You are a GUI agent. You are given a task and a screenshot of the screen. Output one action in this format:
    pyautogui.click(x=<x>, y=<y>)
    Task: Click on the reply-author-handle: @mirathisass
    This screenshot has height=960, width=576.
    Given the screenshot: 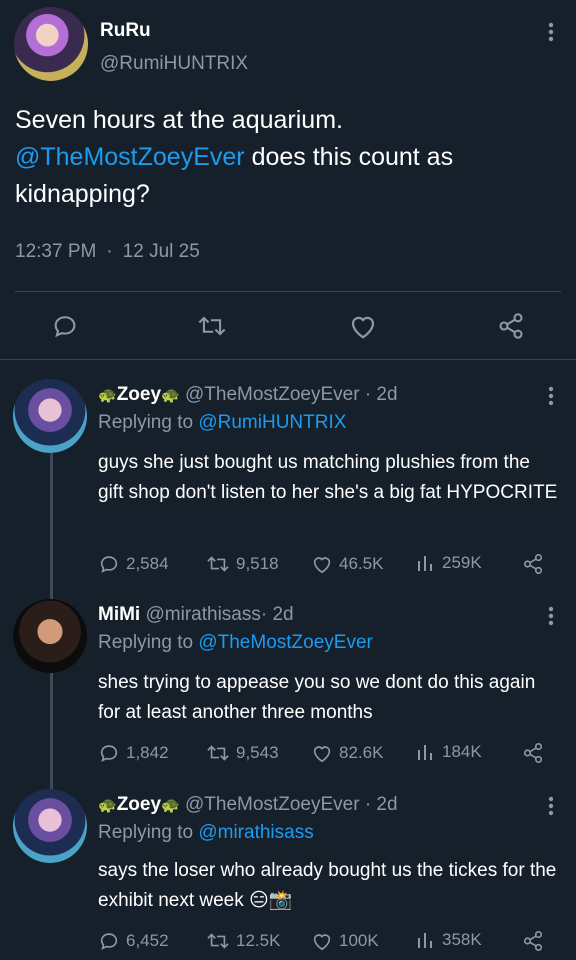 What is the action you would take?
    pyautogui.click(x=203, y=614)
    